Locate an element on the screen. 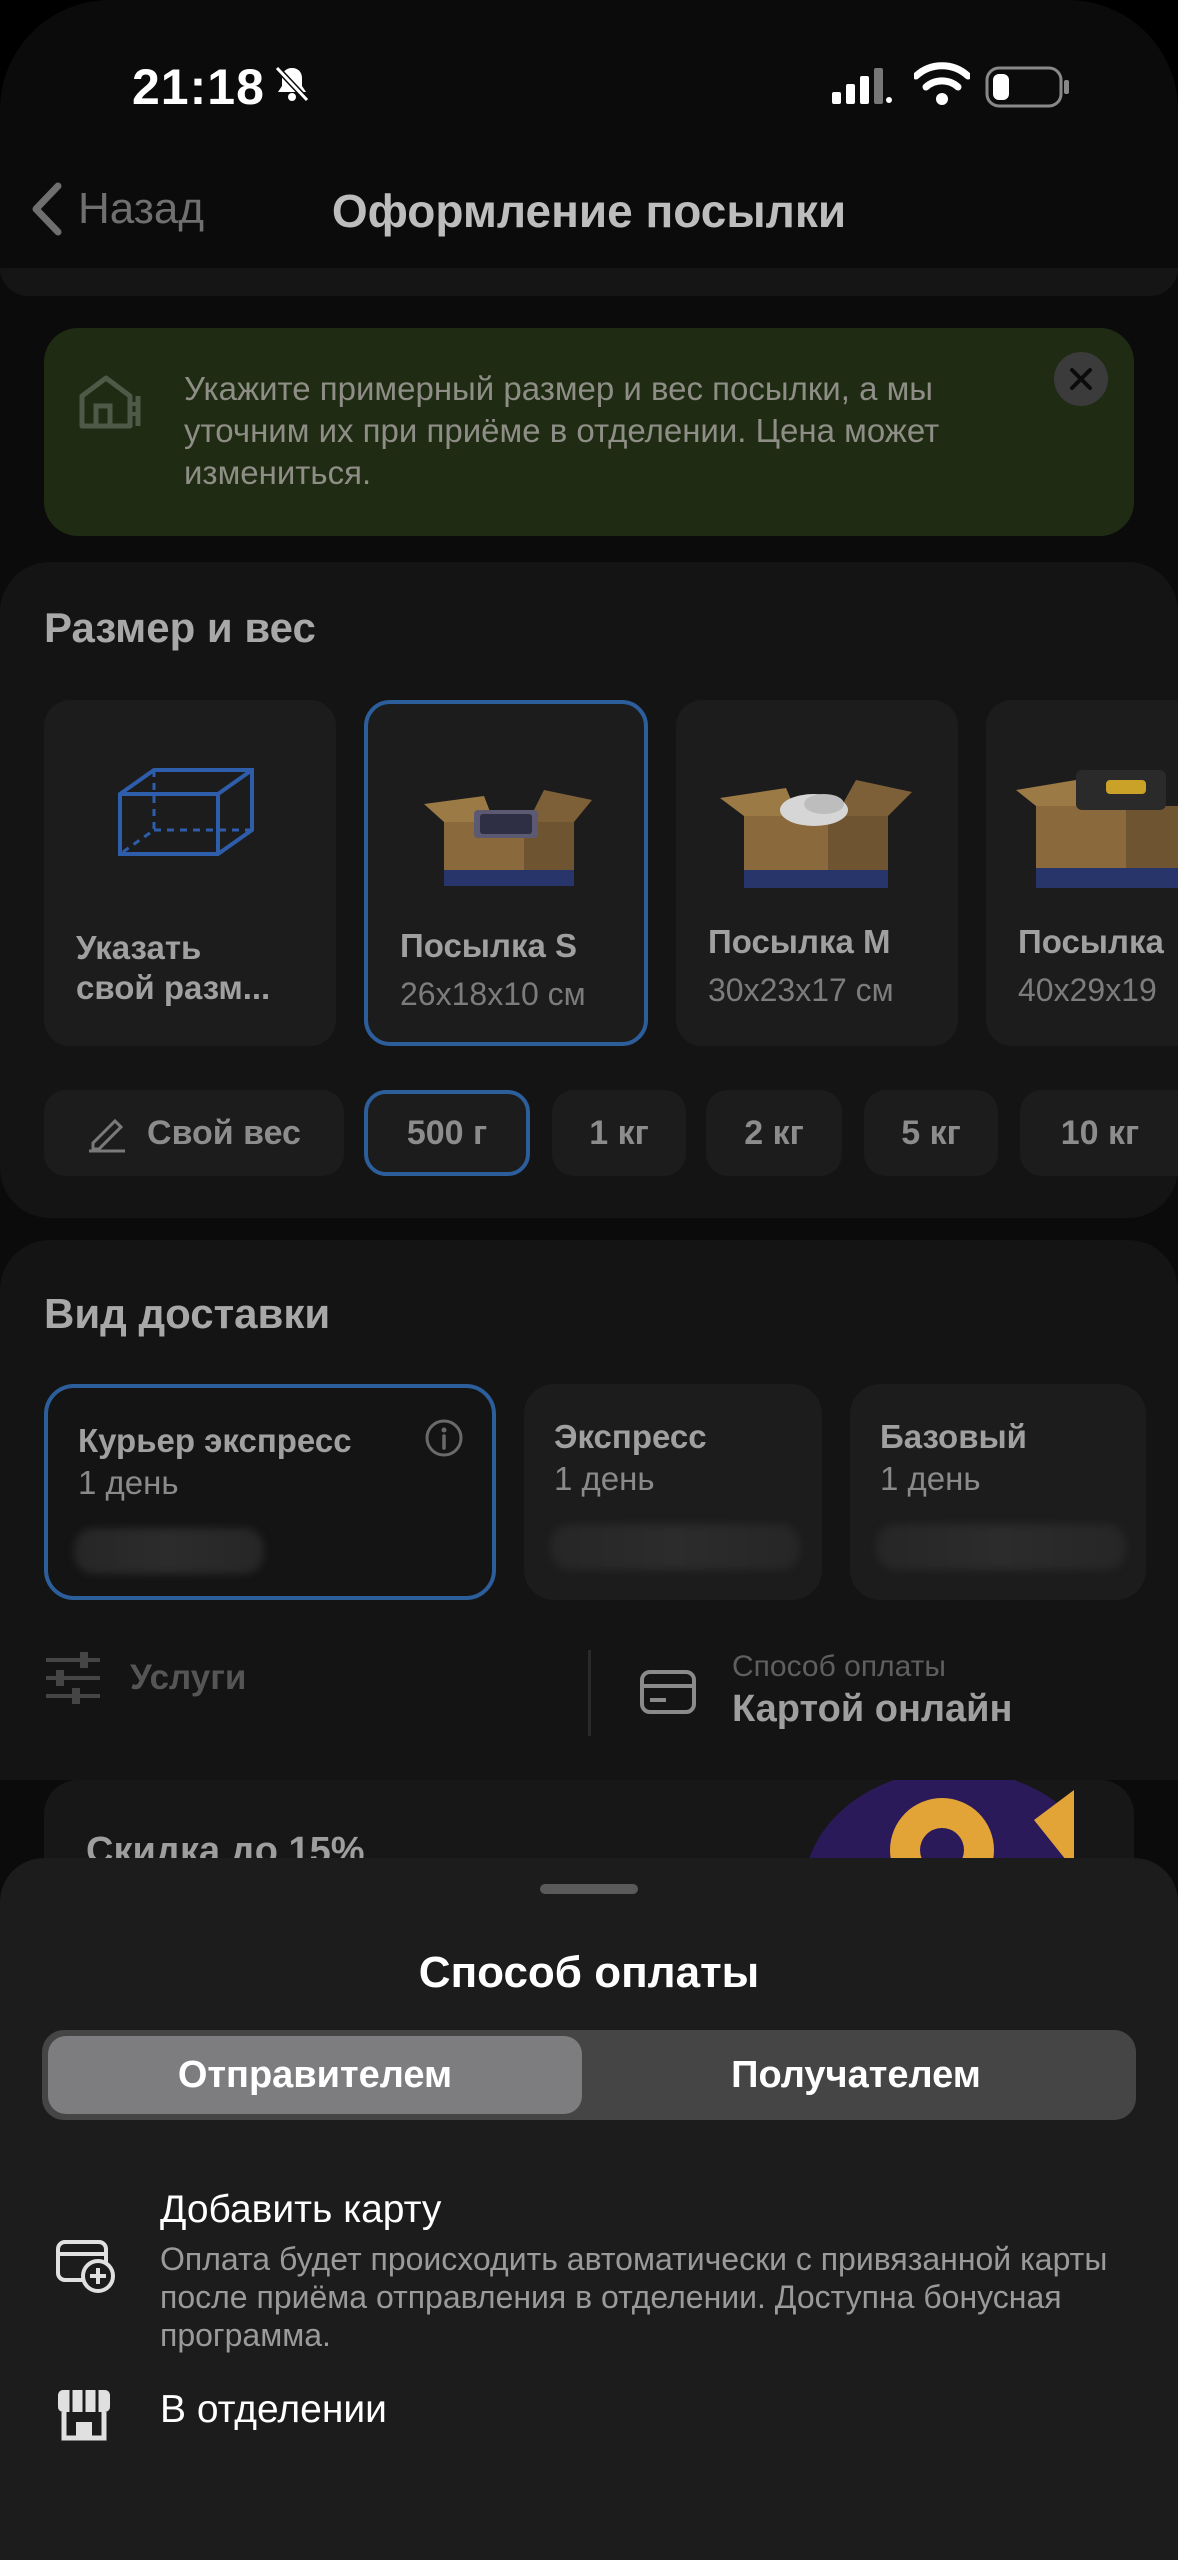 This screenshot has width=1178, height=2560. top-strip is located at coordinates (589, 282).